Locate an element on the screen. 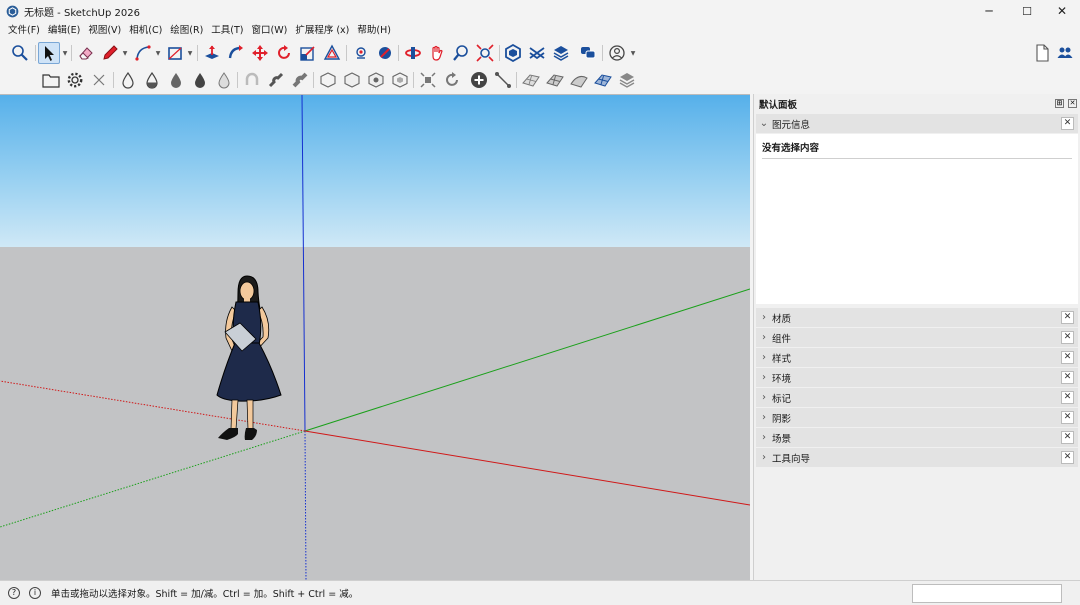 This screenshot has height=605, width=1080. pin-icon: ⊞ is located at coordinates (1059, 103).